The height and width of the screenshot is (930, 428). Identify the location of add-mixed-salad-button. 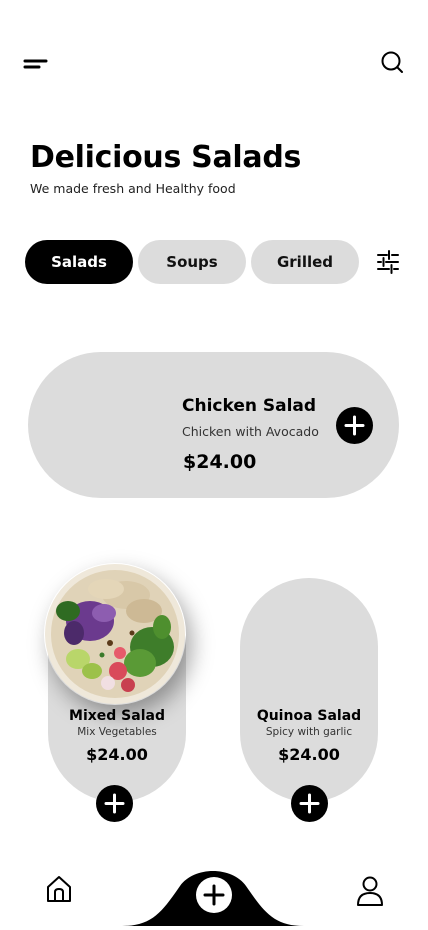
(114, 803).